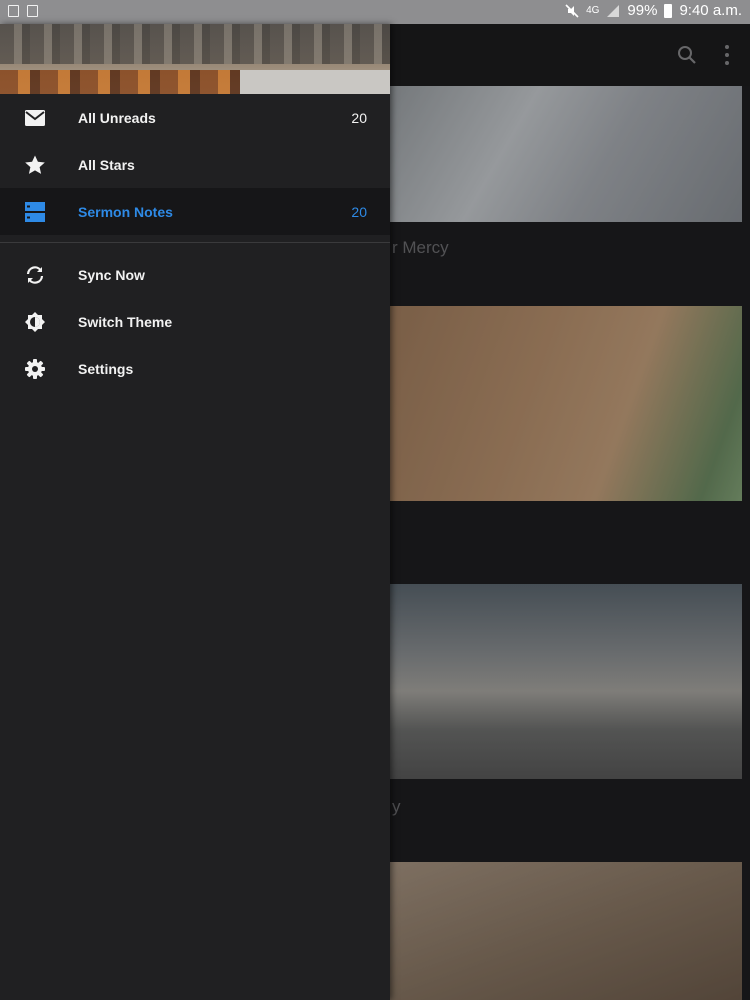 The width and height of the screenshot is (750, 1000). I want to click on signal-icon, so click(613, 10).